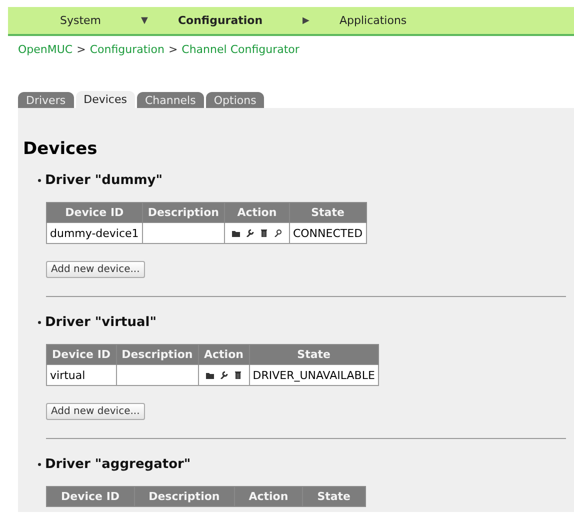  What do you see at coordinates (313, 375) in the screenshot?
I see `table-cell: DRIVER_UNAVAILABLE` at bounding box center [313, 375].